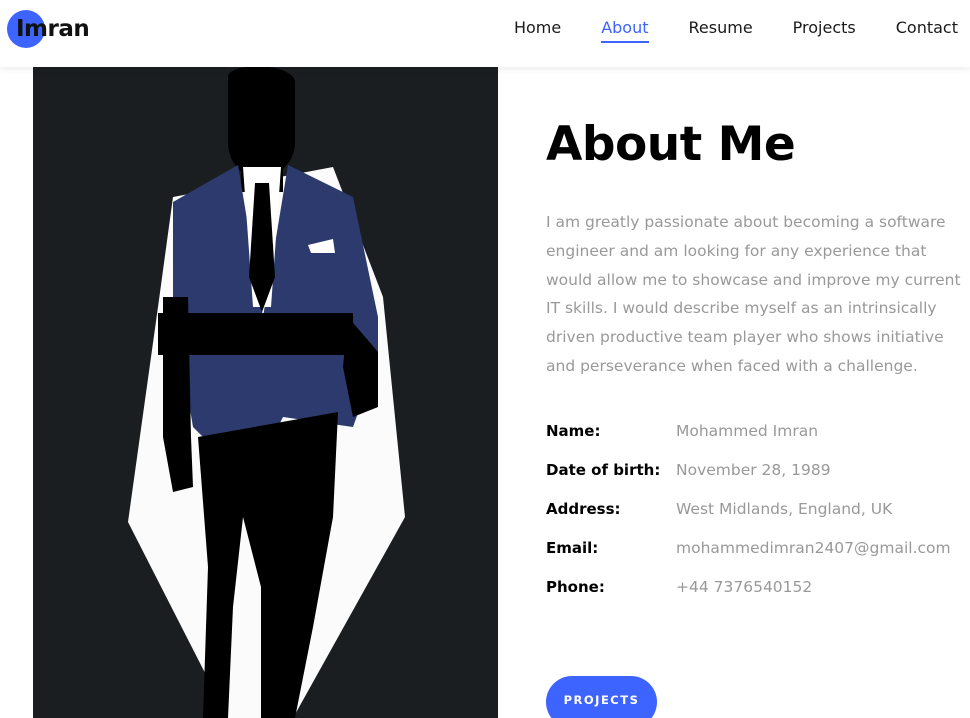 This screenshot has width=970, height=718. Describe the element at coordinates (784, 508) in the screenshot. I see `detail-value: West Midlands, England, UK` at that location.